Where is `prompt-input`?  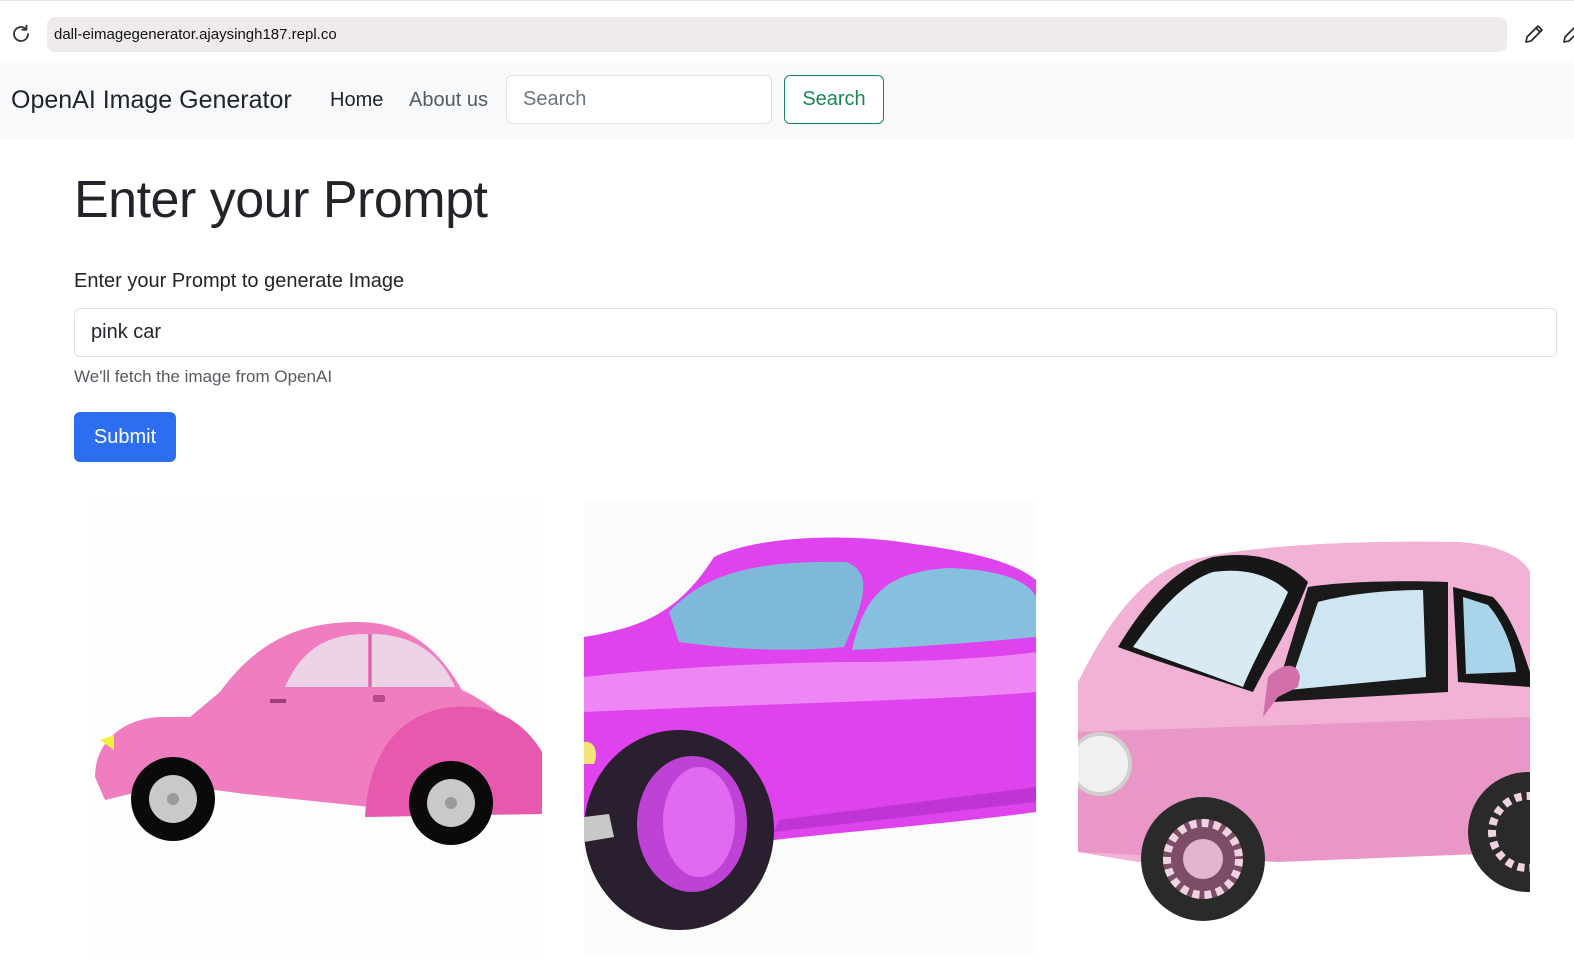
prompt-input is located at coordinates (815, 332).